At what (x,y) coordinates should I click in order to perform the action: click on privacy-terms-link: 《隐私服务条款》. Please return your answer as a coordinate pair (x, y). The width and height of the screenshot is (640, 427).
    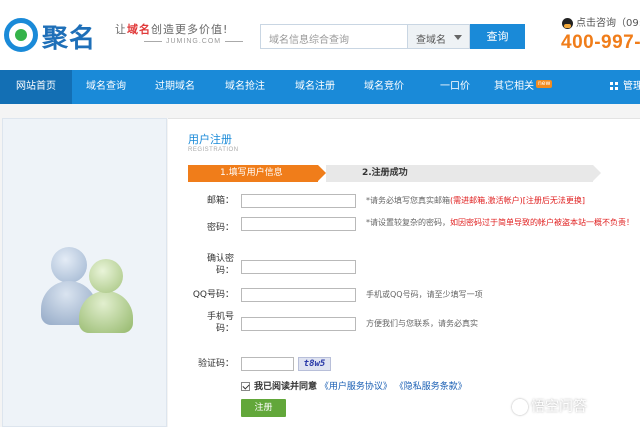
    Looking at the image, I should click on (431, 387).